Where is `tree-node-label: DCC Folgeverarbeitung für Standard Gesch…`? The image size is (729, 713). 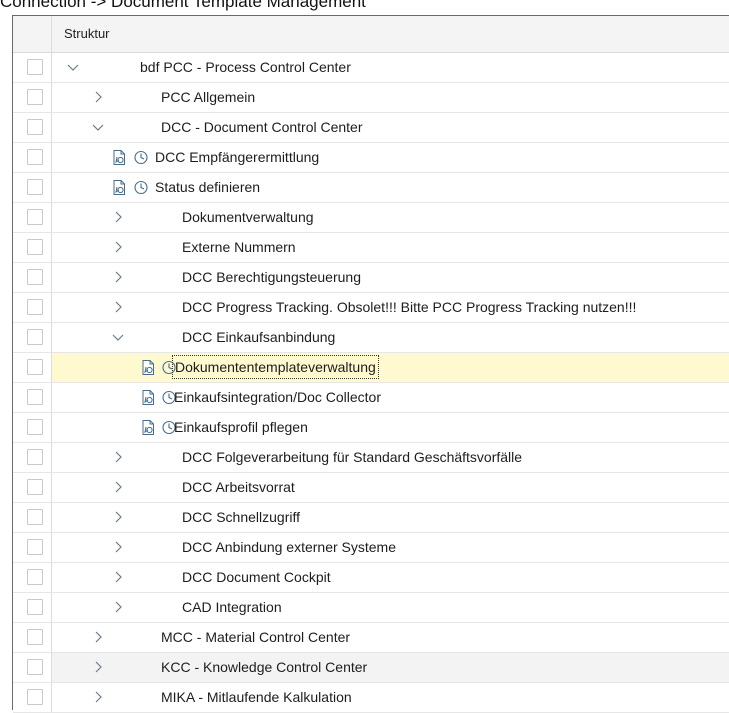 tree-node-label: DCC Folgeverarbeitung für Standard Gesch… is located at coordinates (352, 457).